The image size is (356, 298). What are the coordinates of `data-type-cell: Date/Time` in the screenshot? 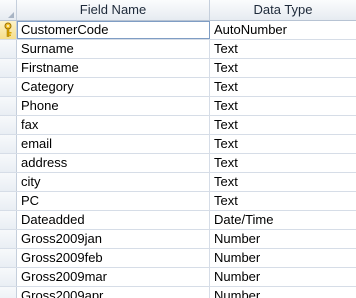 It's located at (283, 220).